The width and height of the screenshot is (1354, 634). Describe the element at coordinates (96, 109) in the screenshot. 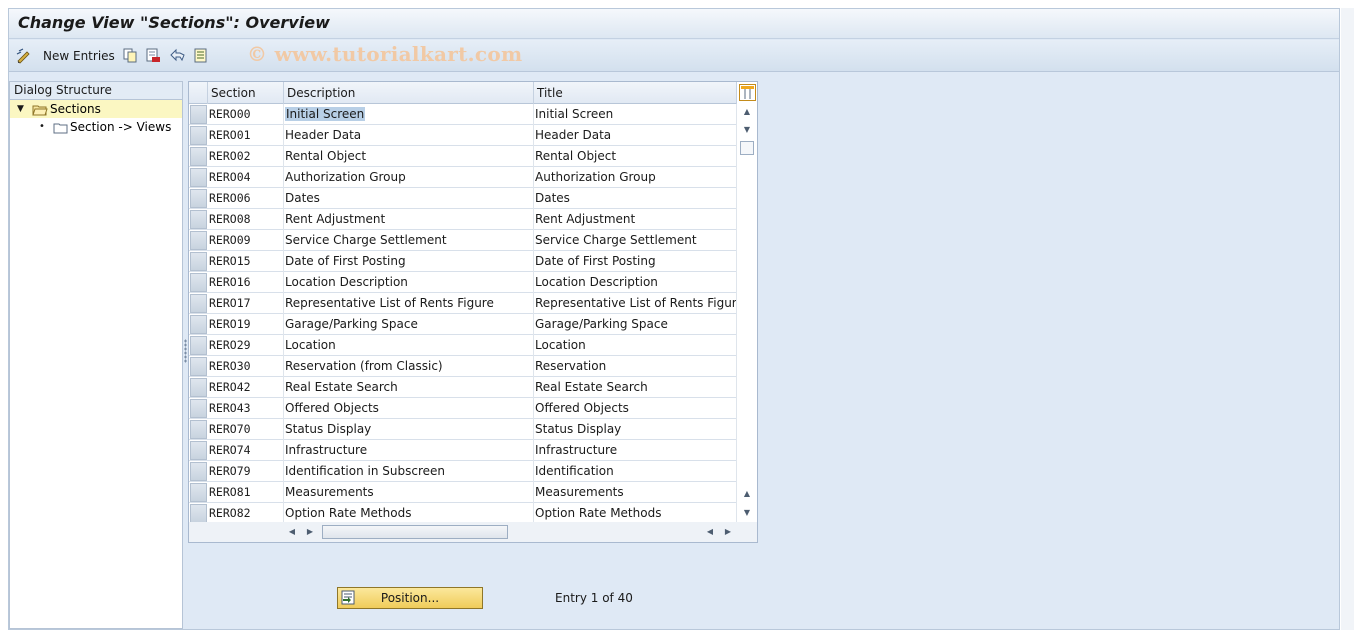

I see `tree-node-sections: ▼ Sections` at that location.